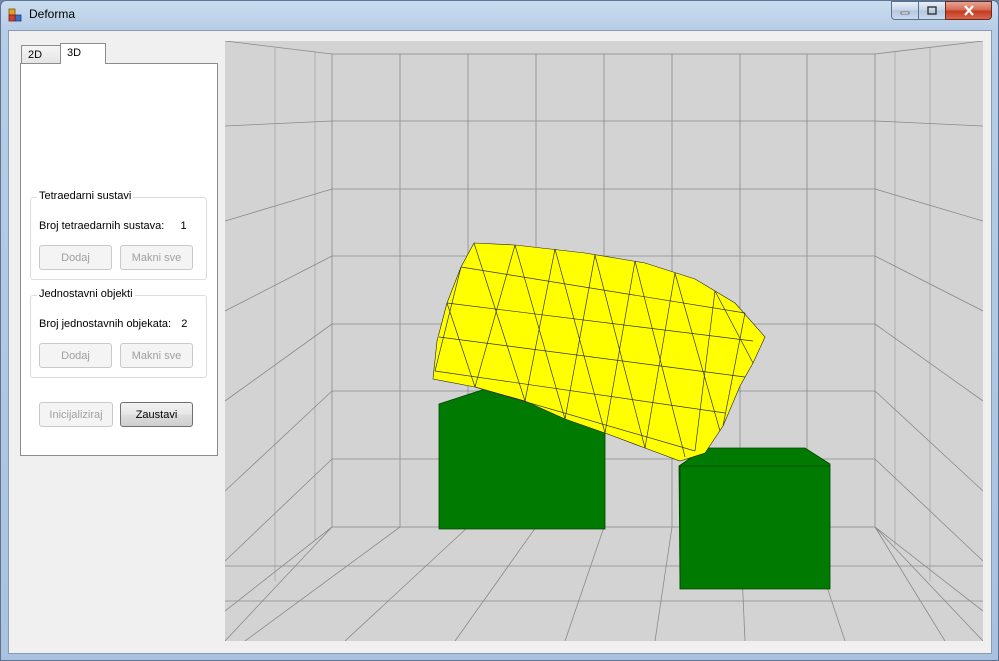  Describe the element at coordinates (156, 257) in the screenshot. I see `tetra-remove-all-button: Makni sve` at that location.